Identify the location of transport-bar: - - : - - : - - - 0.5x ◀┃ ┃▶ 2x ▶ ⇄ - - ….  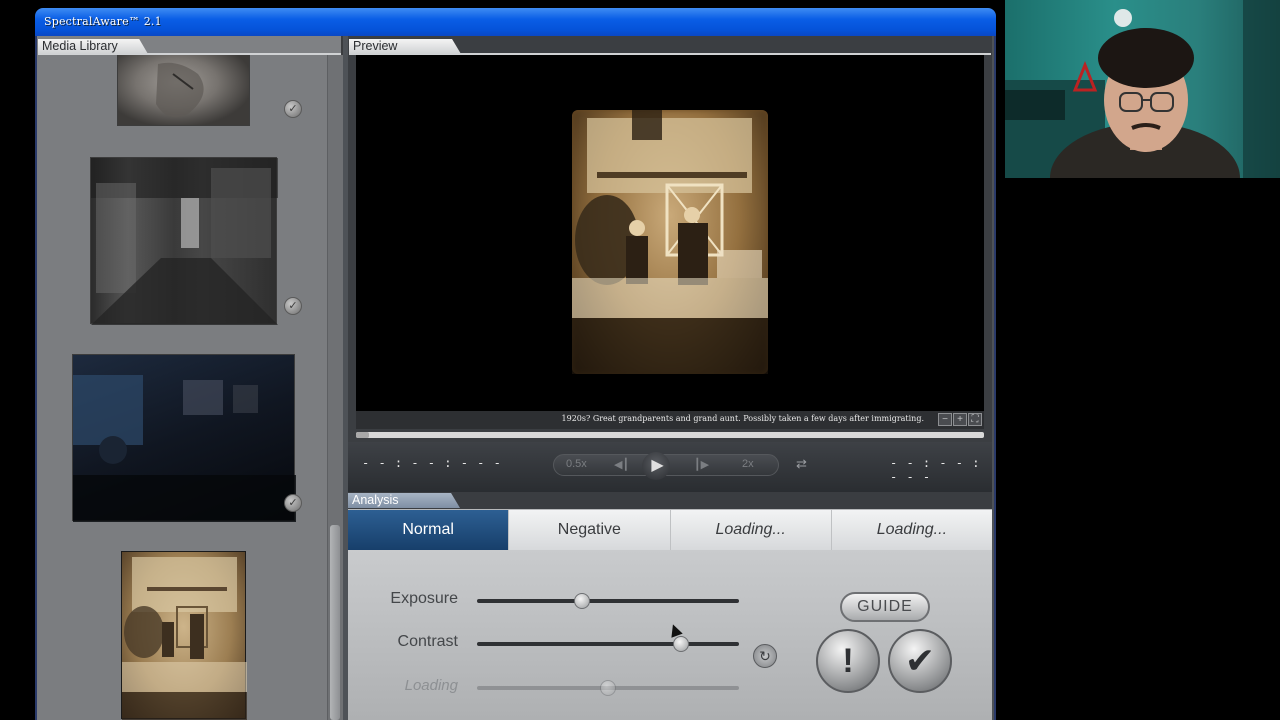
(670, 467).